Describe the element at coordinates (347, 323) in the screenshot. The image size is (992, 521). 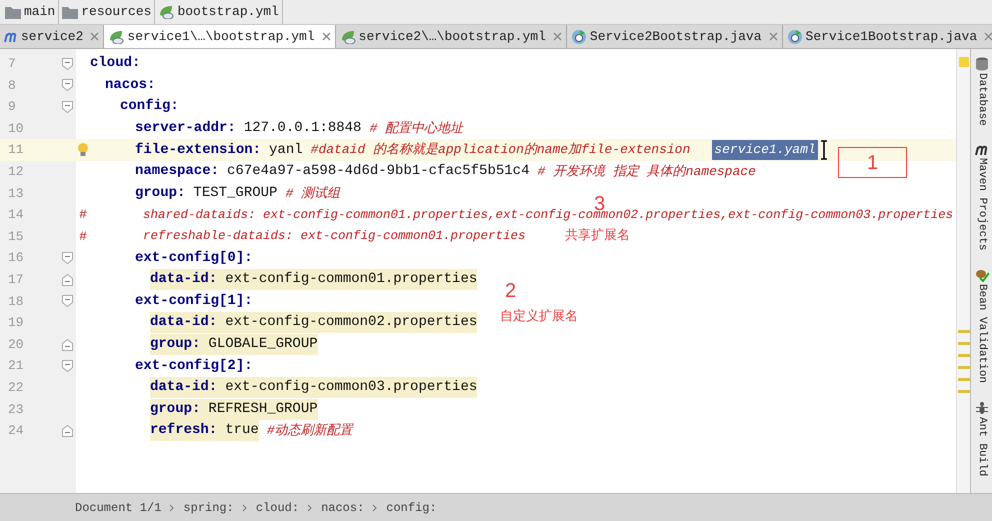
I see `yaml-value: ext-config-common02.properties` at that location.